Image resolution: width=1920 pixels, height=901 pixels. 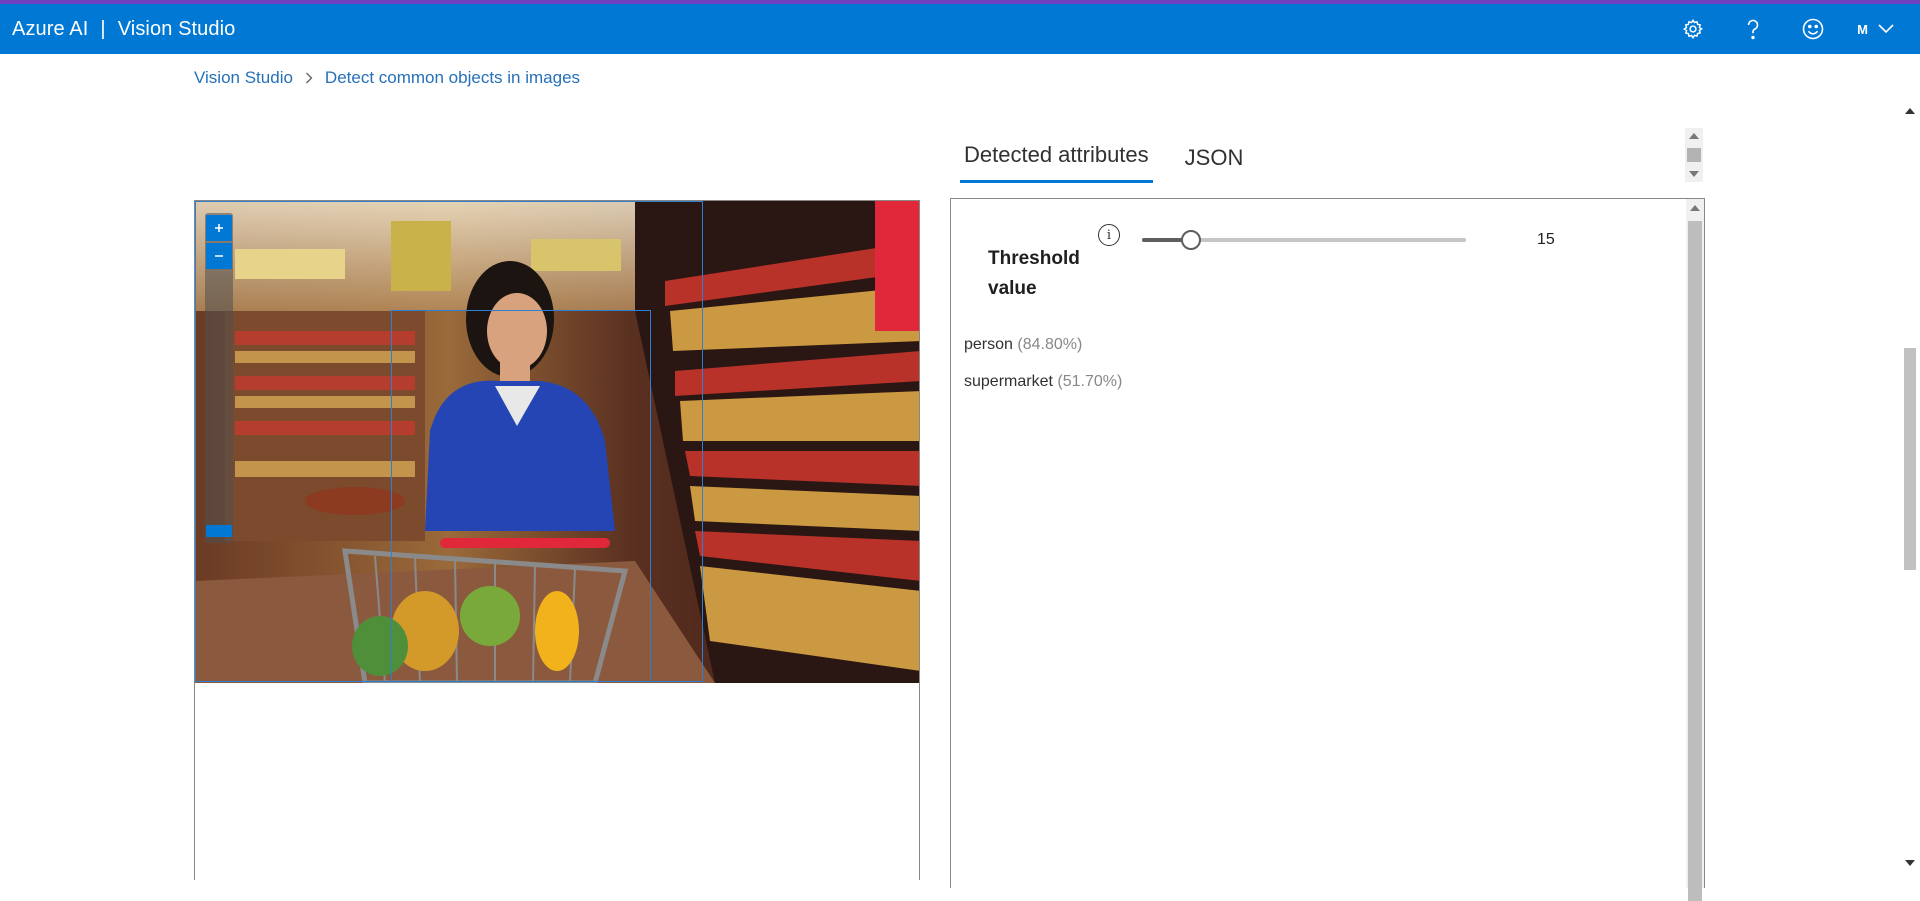 I want to click on detection-item: supermarket (51.70%), so click(x=1043, y=382).